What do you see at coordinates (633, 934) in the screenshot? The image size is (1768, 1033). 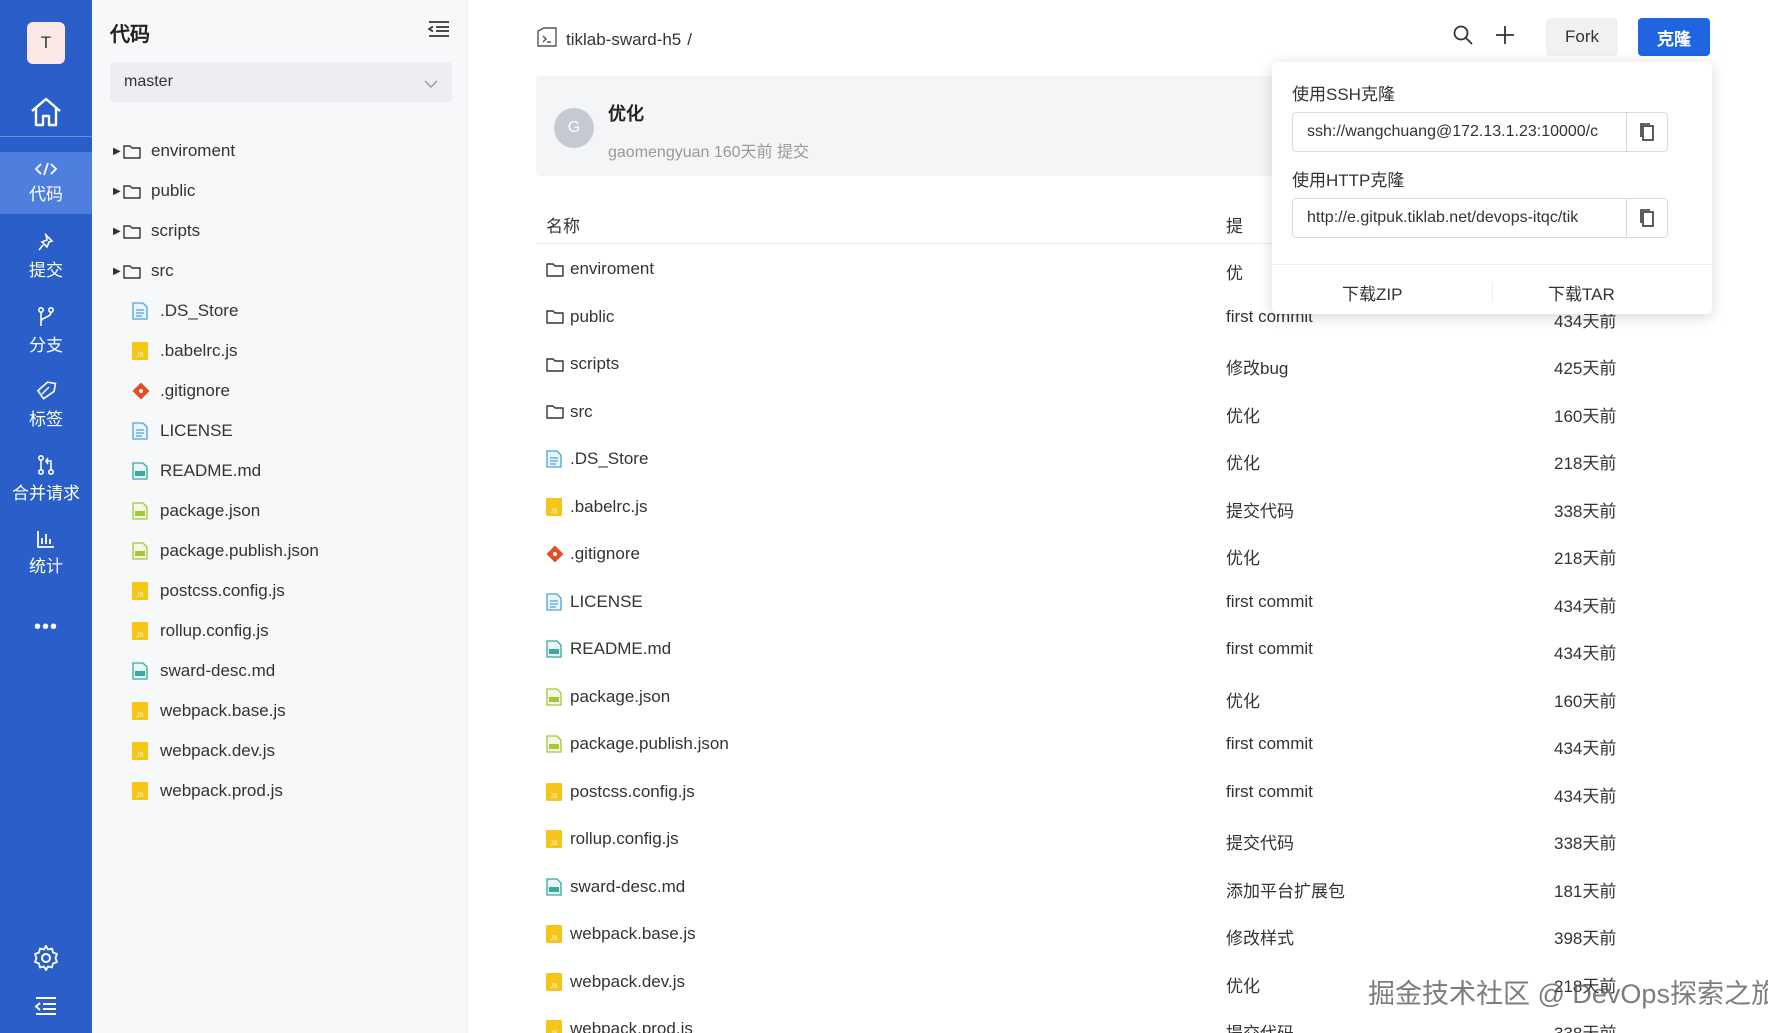 I see `file-name: webpack.base.js` at bounding box center [633, 934].